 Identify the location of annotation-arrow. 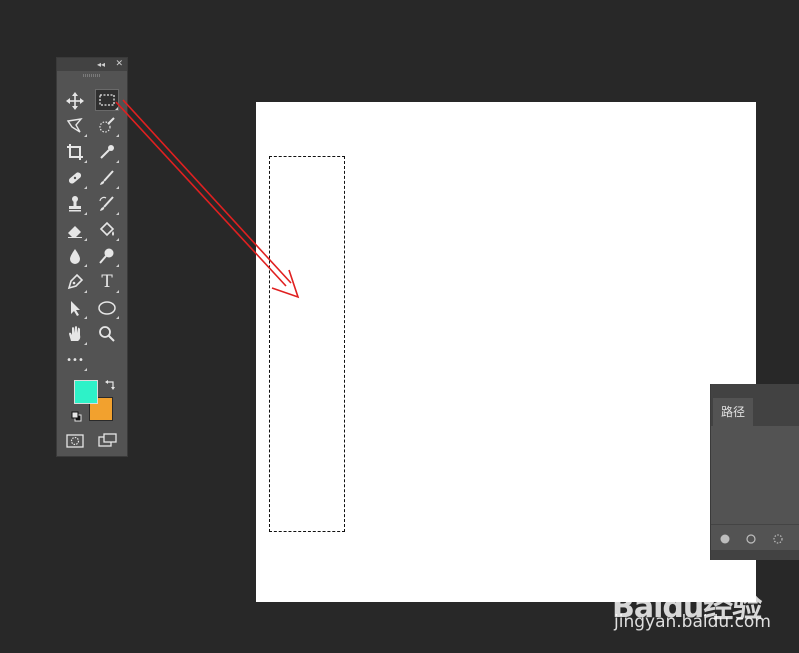
(207, 199).